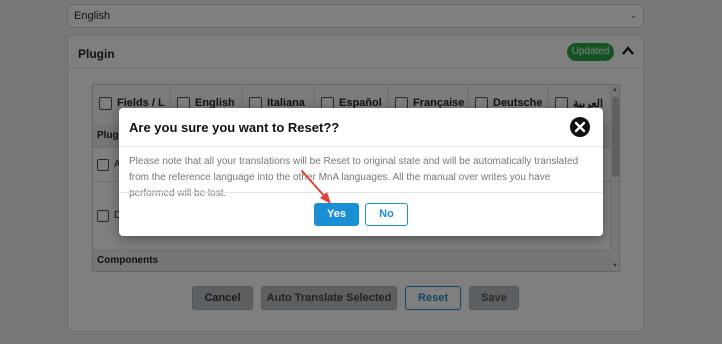 This screenshot has height=344, width=722. I want to click on close-icon, so click(580, 127).